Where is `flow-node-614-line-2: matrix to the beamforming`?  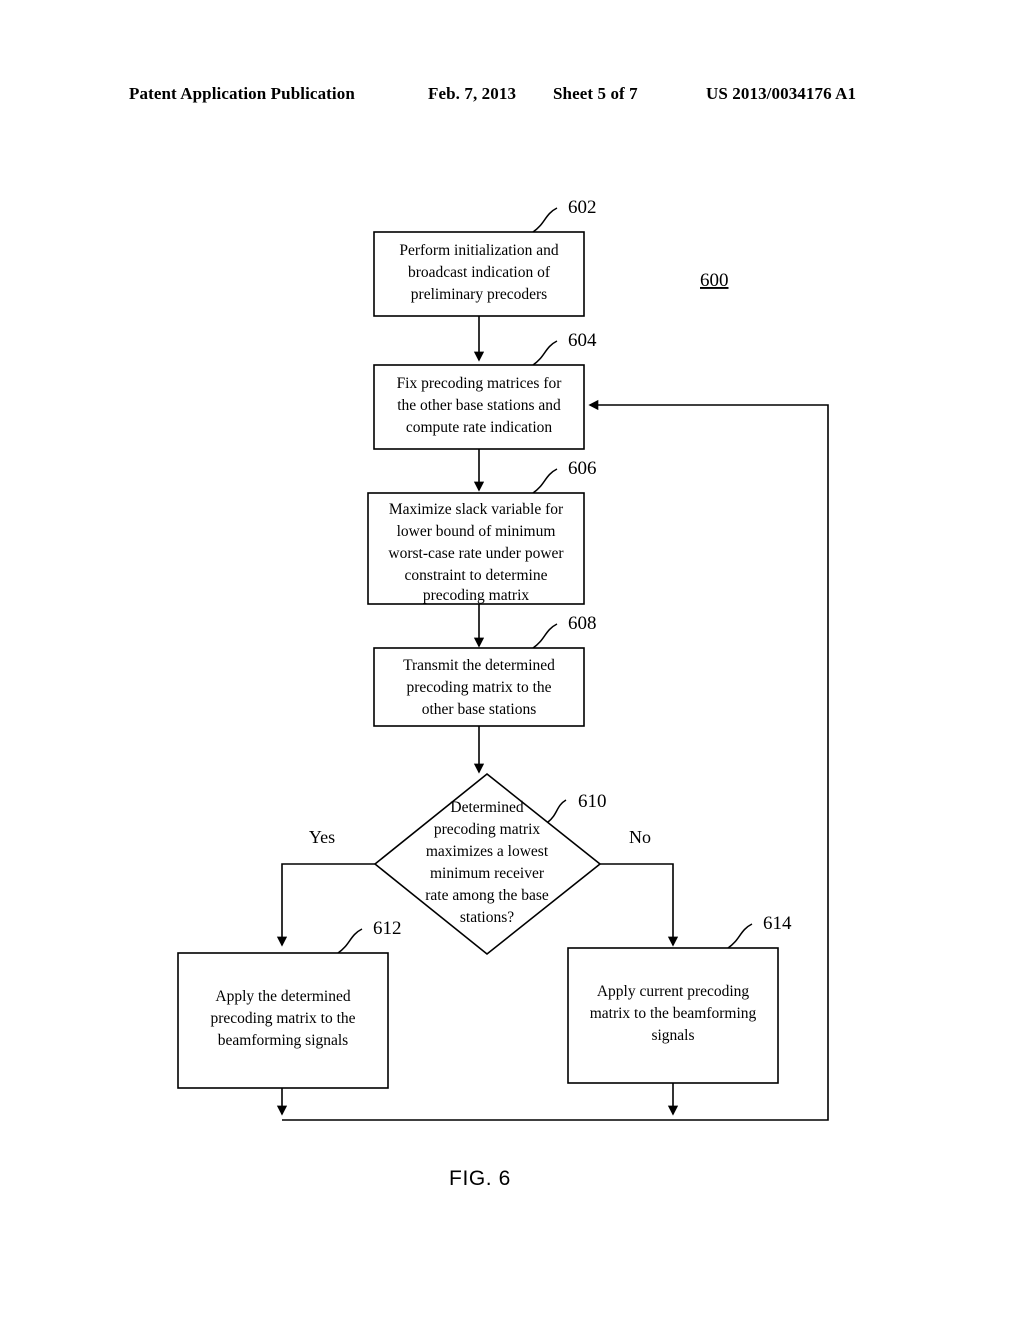
flow-node-614-line-2: matrix to the beamforming is located at coordinates (673, 1013).